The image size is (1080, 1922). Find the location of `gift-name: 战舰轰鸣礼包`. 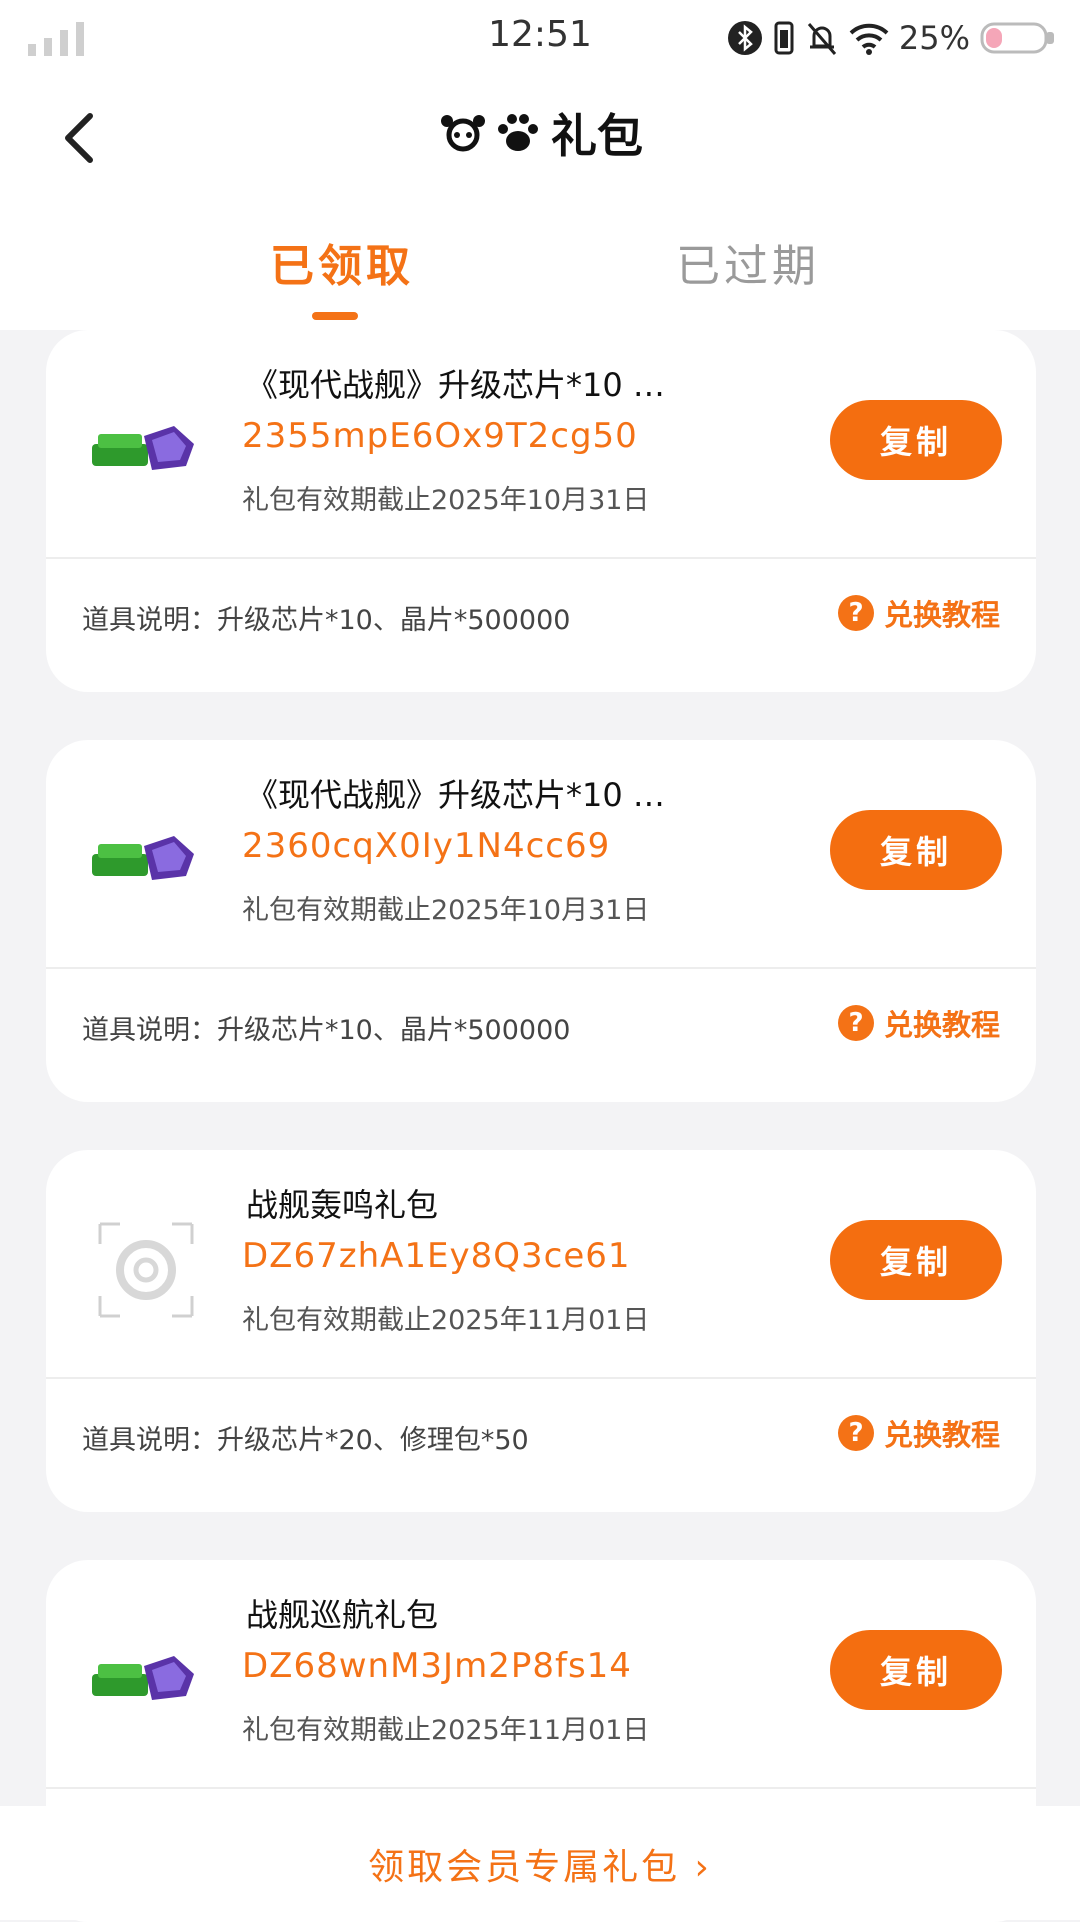

gift-name: 战舰轰鸣礼包 is located at coordinates (342, 1205).